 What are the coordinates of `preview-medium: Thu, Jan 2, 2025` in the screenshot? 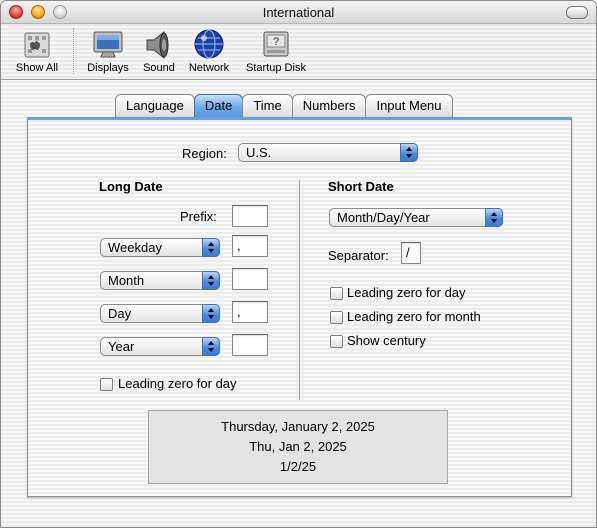 It's located at (298, 446).